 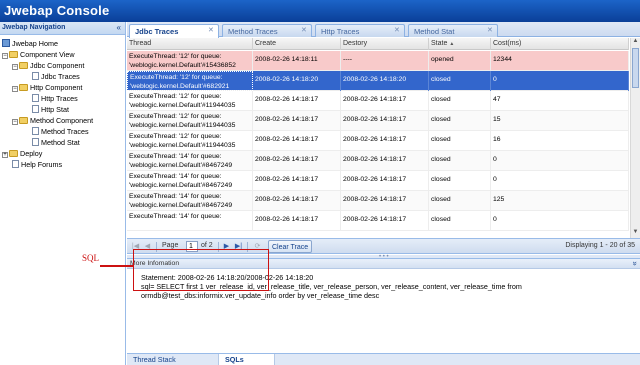 I want to click on scrollbar-thumb, so click(x=635, y=68).